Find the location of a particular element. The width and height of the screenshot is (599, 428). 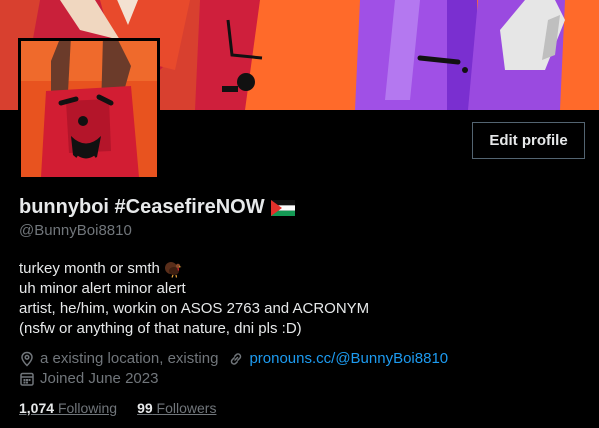

avatar-image is located at coordinates (89, 109).